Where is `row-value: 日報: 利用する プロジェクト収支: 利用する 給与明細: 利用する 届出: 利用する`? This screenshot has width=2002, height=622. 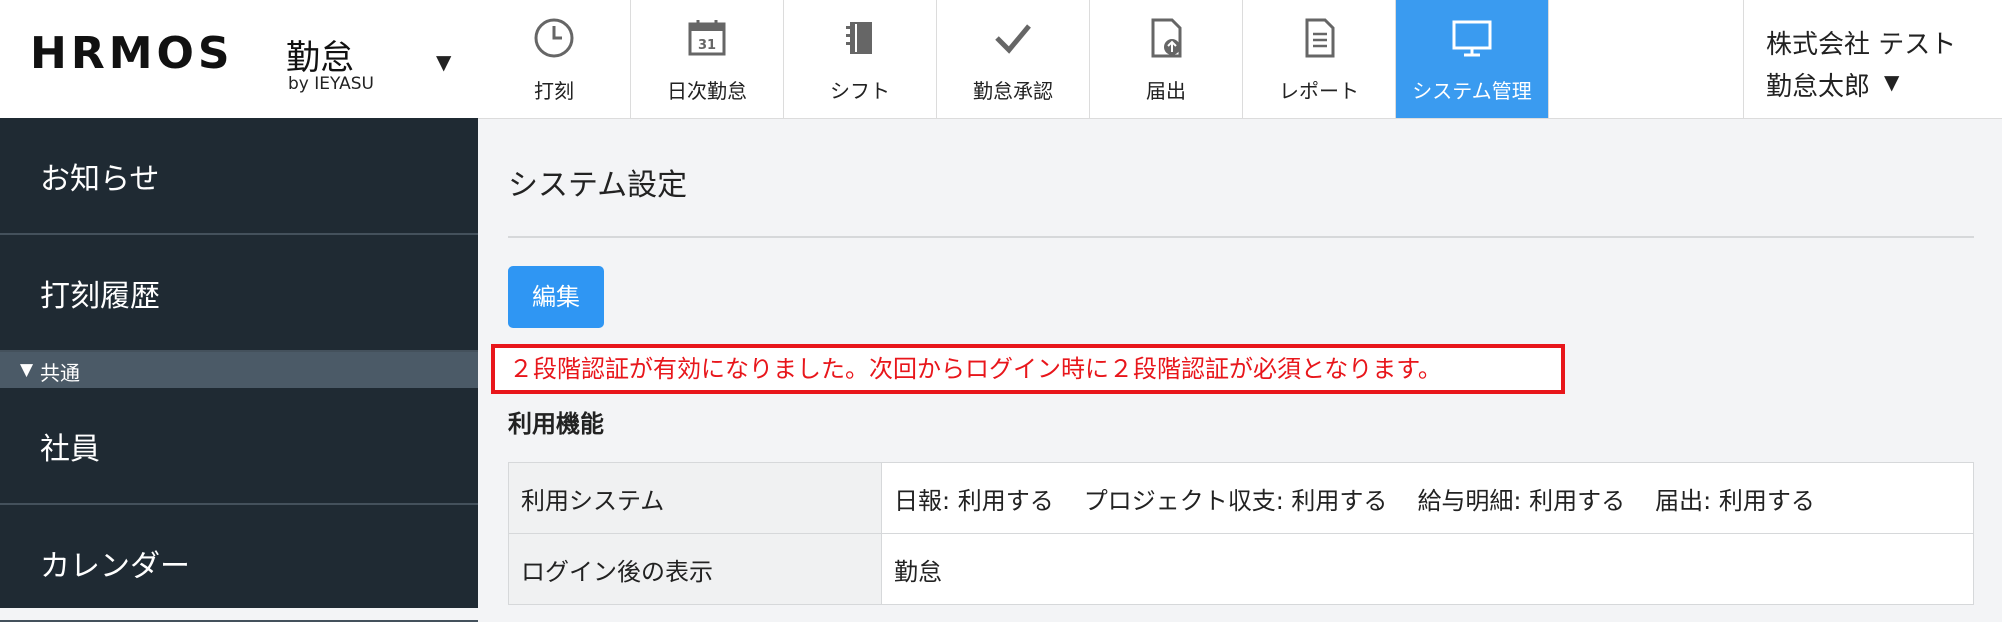 row-value: 日報: 利用する プロジェクト収支: 利用する 給与明細: 利用する 届出: 利用する is located at coordinates (1427, 498).